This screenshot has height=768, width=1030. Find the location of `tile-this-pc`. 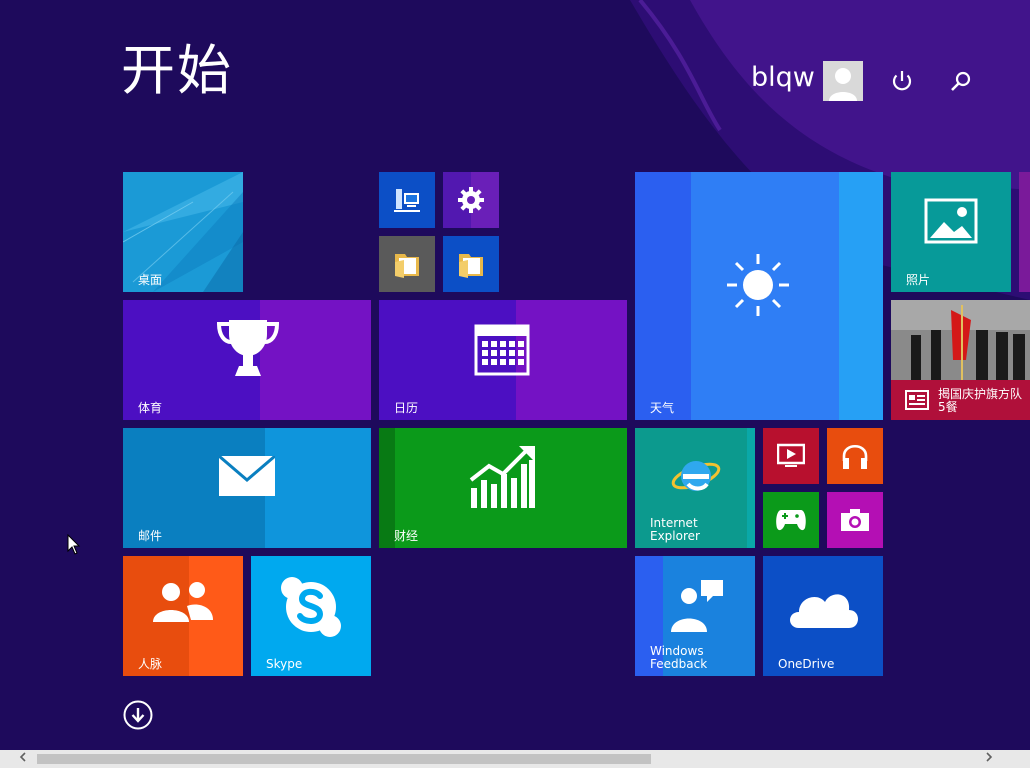

tile-this-pc is located at coordinates (407, 200).